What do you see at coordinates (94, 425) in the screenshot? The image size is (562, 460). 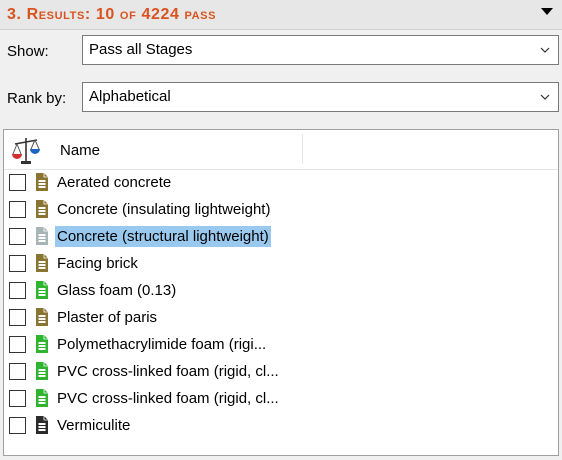 I see `item-label: Vermiculite` at bounding box center [94, 425].